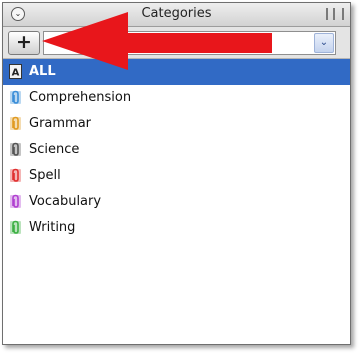 Image resolution: width=364 pixels, height=357 pixels. Describe the element at coordinates (335, 14) in the screenshot. I see `panel-grip-icon` at that location.